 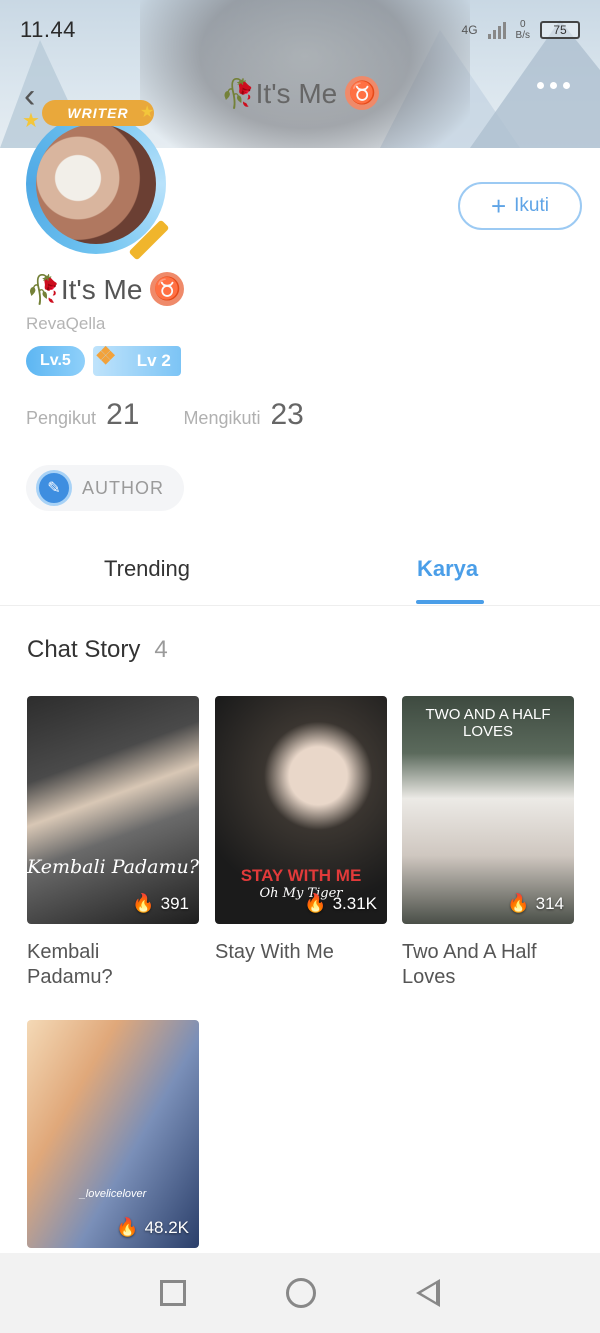 I want to click on section-title: Chat Story, so click(x=84, y=649).